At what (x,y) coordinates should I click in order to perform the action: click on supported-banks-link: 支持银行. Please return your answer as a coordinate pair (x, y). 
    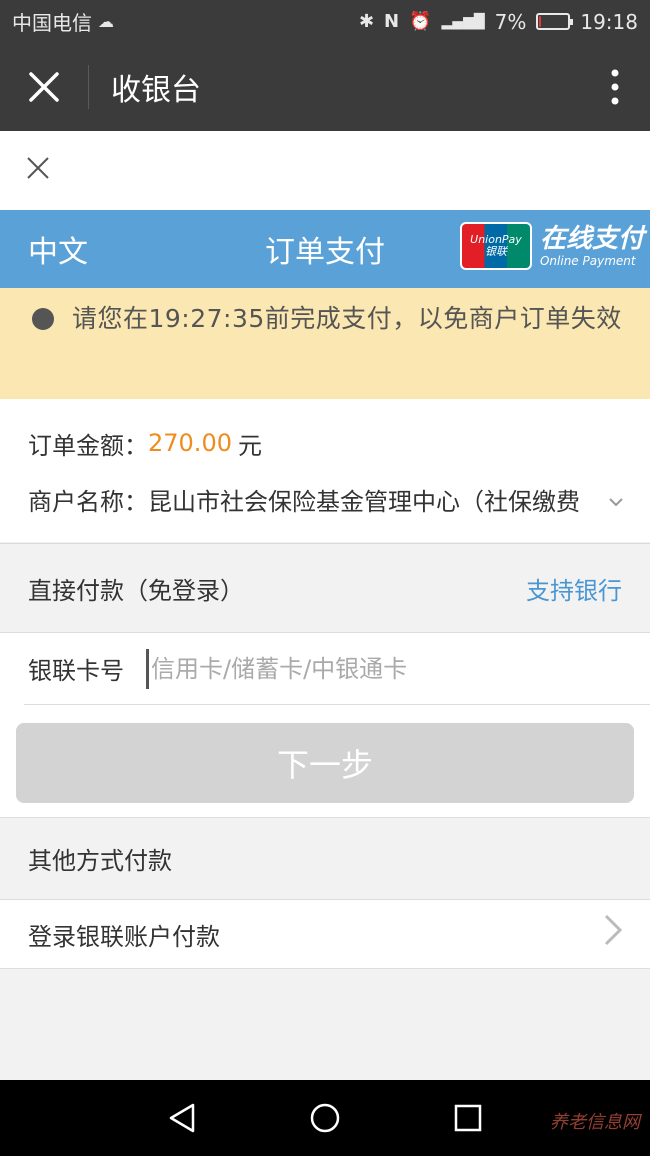
    Looking at the image, I should click on (574, 588).